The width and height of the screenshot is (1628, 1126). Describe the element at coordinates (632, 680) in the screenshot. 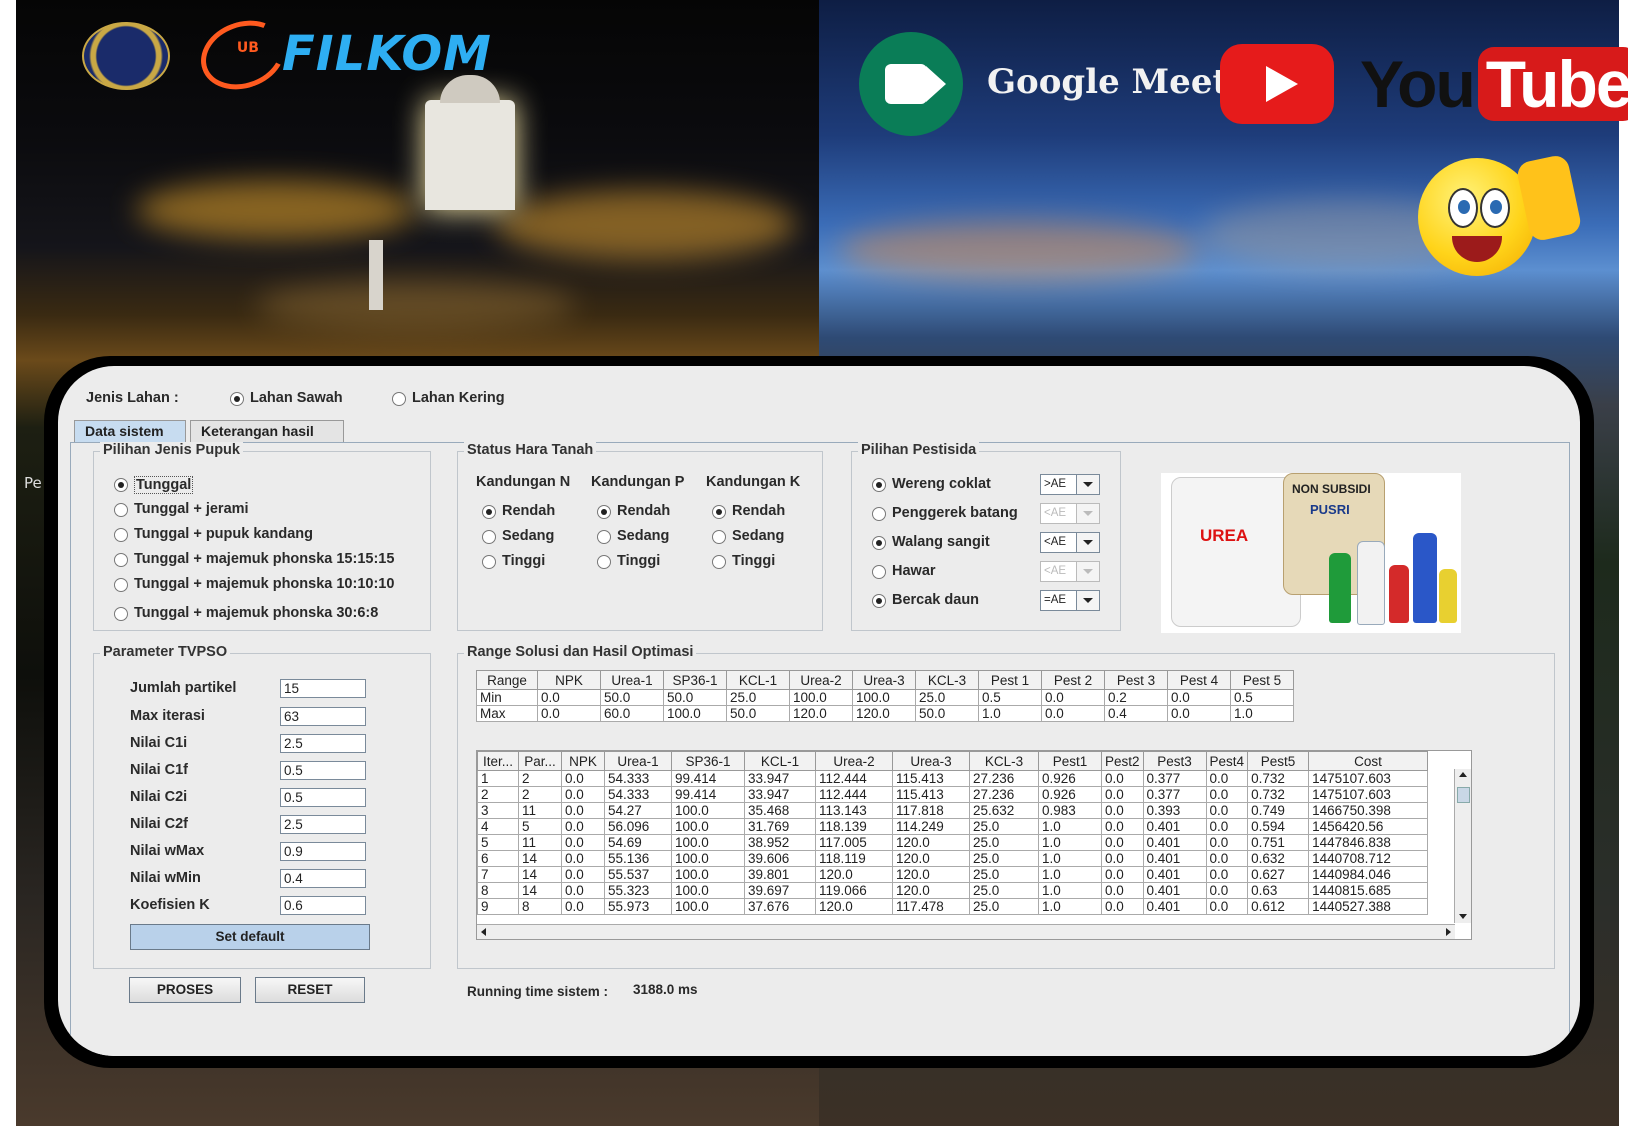

I see `range-table-col-header: Urea-1` at that location.